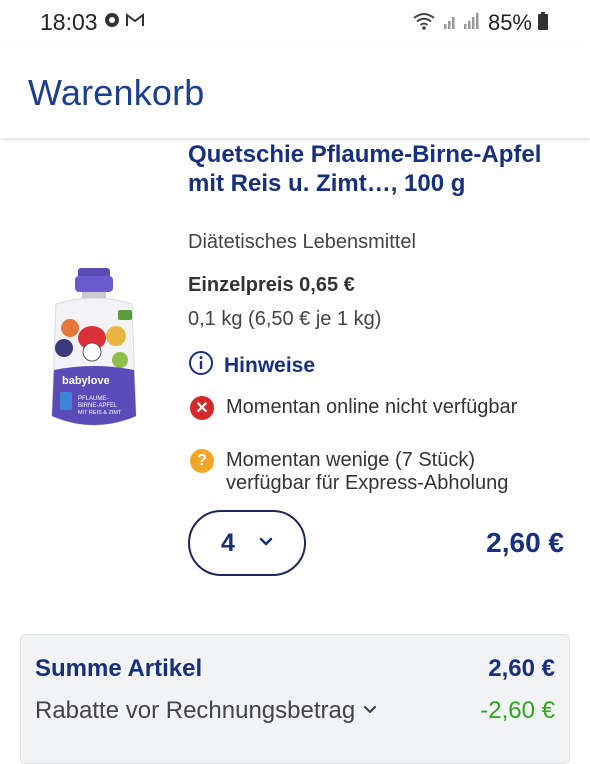 Image resolution: width=590 pixels, height=764 pixels. What do you see at coordinates (521, 668) in the screenshot?
I see `items-sum-value: 2,60 €` at bounding box center [521, 668].